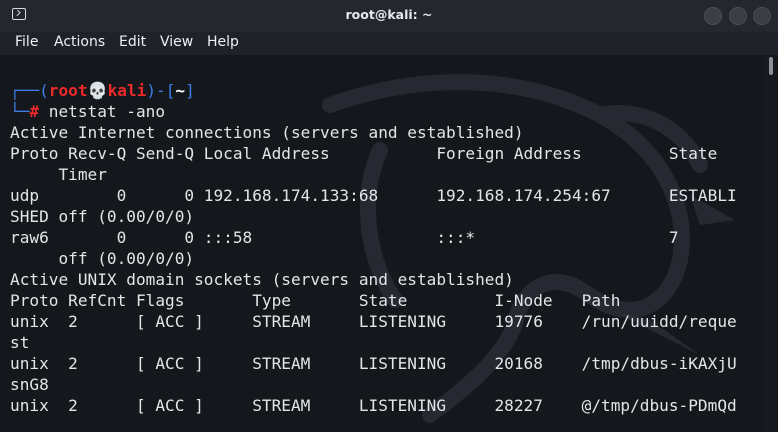 This screenshot has height=432, width=778. I want to click on output-line: st, so click(20, 342).